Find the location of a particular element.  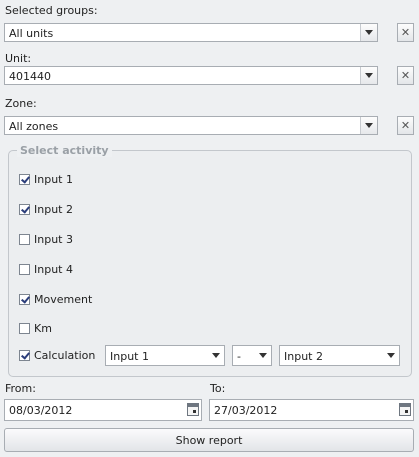

from-date-input: 08/03/2012 is located at coordinates (103, 410).